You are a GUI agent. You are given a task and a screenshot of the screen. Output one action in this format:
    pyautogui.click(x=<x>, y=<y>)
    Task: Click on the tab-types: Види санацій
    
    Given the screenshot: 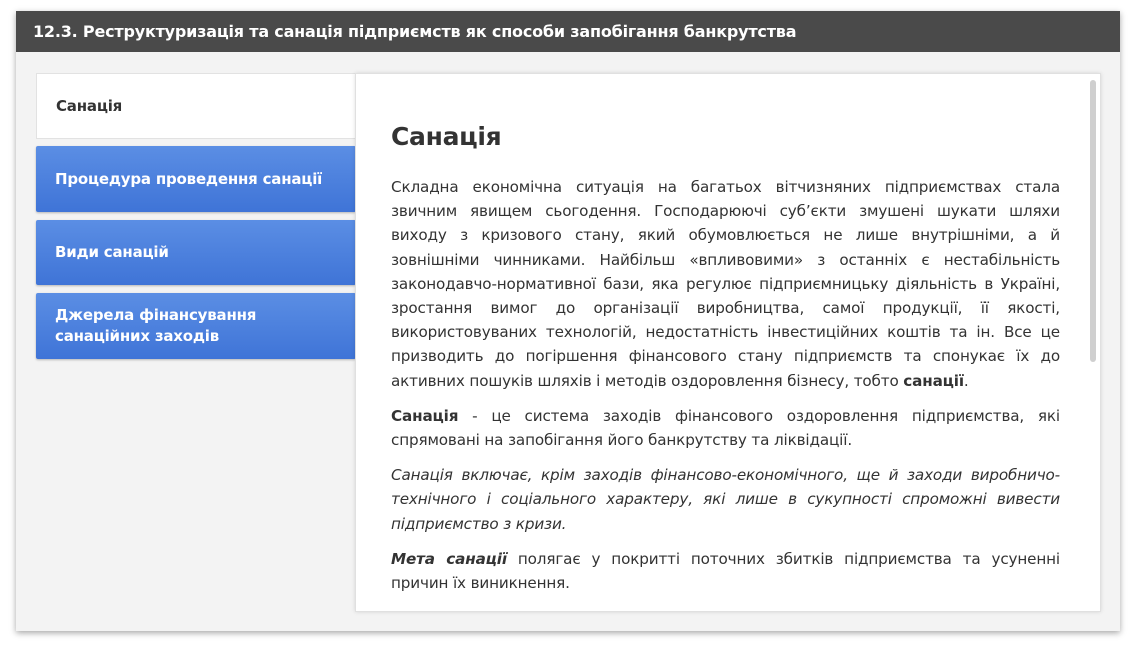 What is the action you would take?
    pyautogui.click(x=196, y=252)
    